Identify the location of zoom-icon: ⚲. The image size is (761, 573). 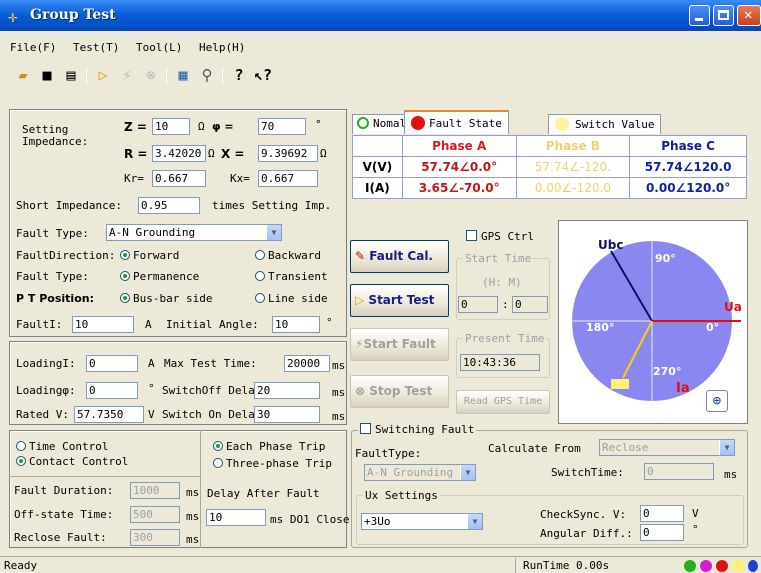
(207, 75).